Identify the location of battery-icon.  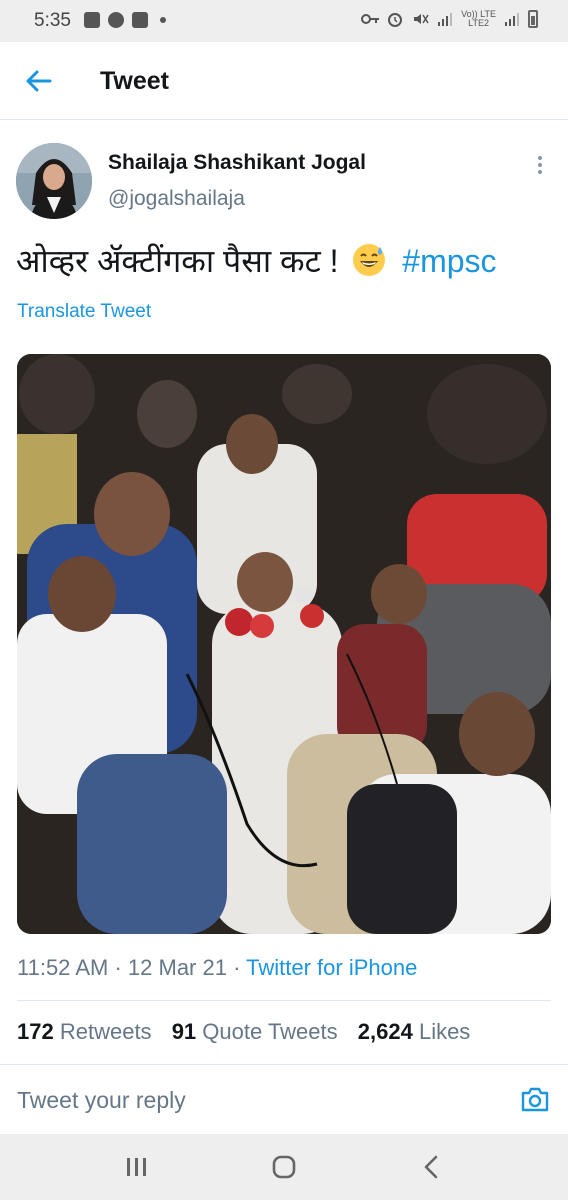
(533, 19).